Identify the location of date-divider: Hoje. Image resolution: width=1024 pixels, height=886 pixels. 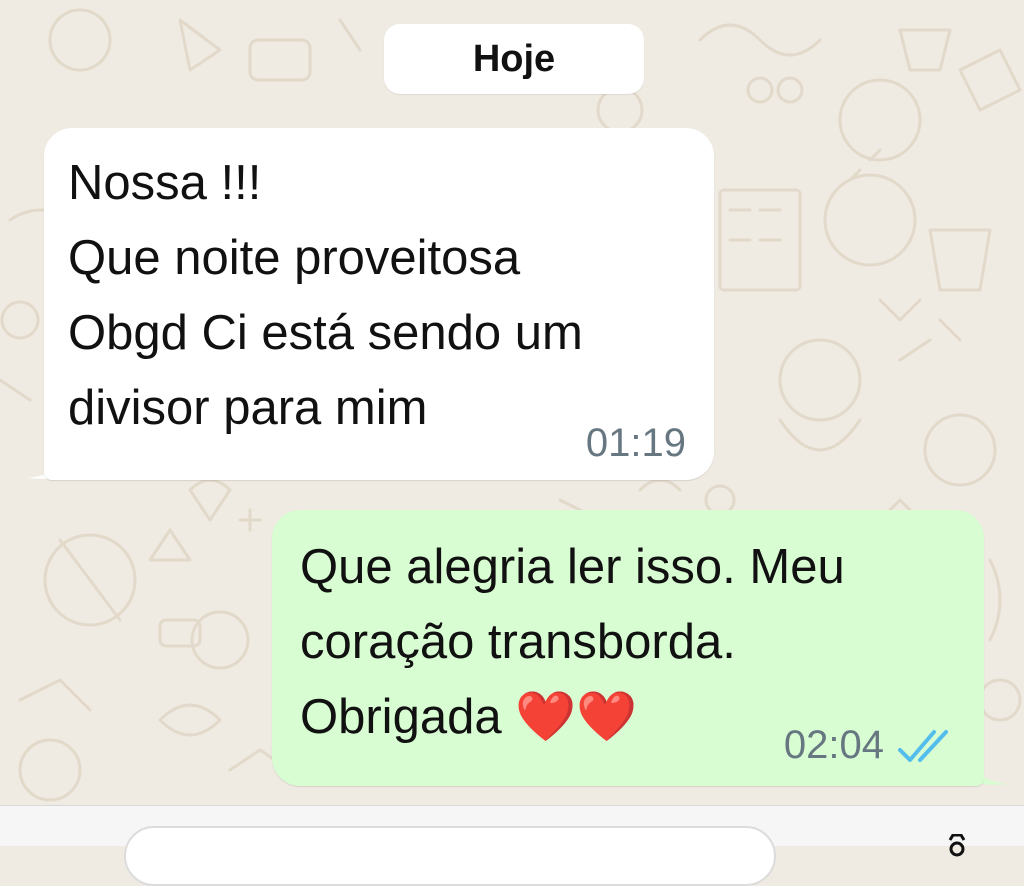
(514, 59).